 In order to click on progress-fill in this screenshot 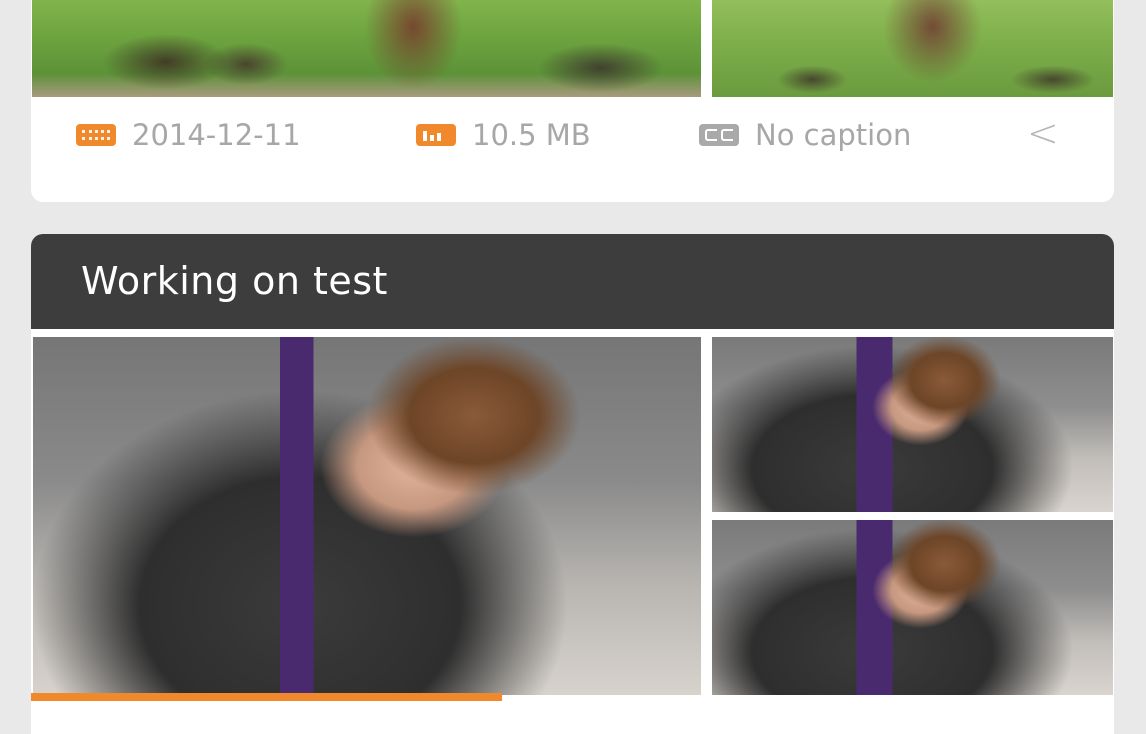, I will do `click(266, 697)`.